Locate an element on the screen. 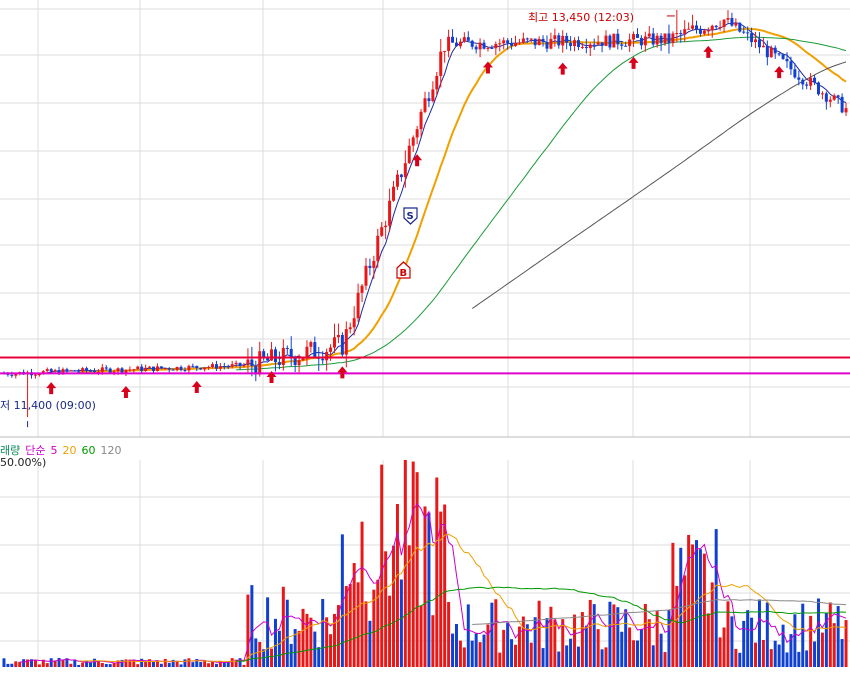 This screenshot has height=673, width=850. sell-marker-label: S is located at coordinates (410, 216).